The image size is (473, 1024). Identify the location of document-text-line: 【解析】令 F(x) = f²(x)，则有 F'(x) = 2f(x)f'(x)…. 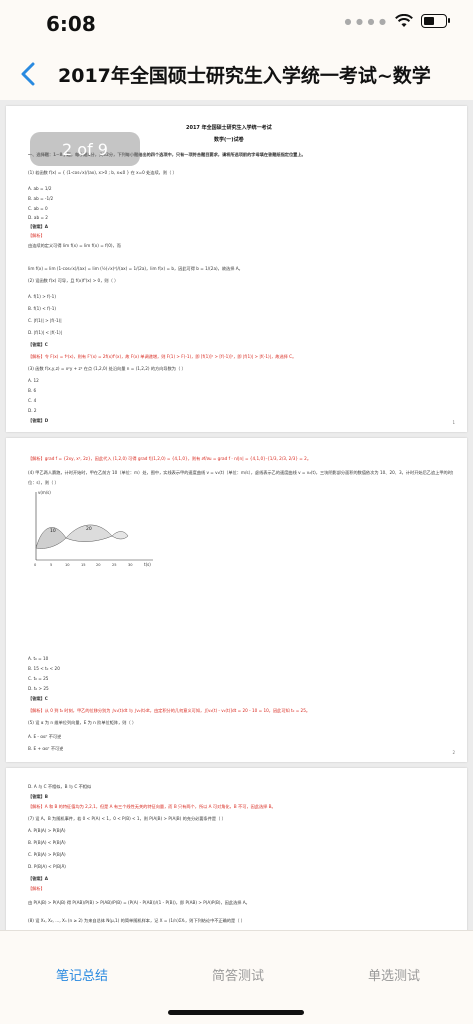
(162, 356).